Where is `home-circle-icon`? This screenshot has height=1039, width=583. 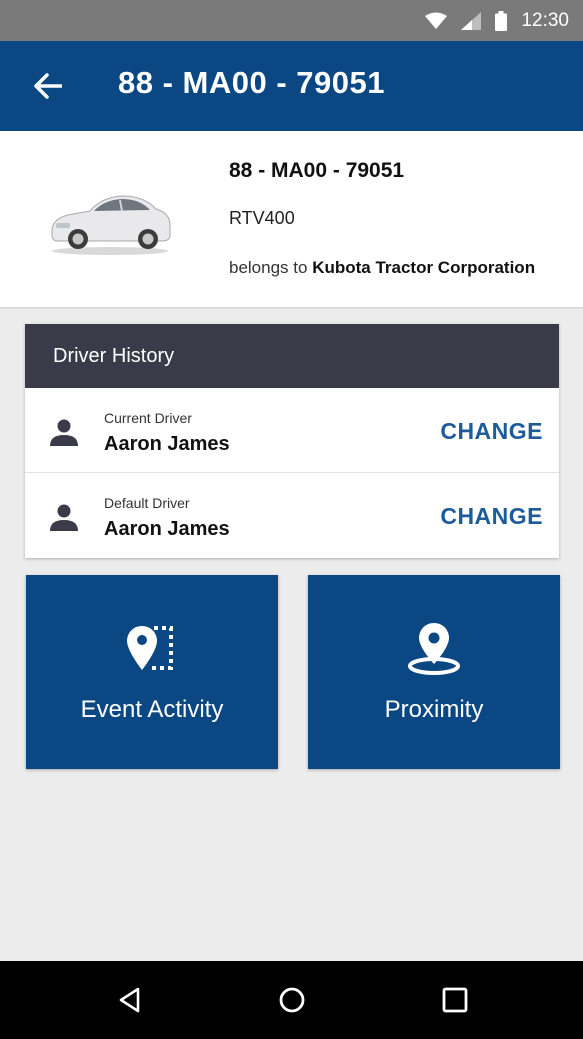
home-circle-icon is located at coordinates (292, 1000).